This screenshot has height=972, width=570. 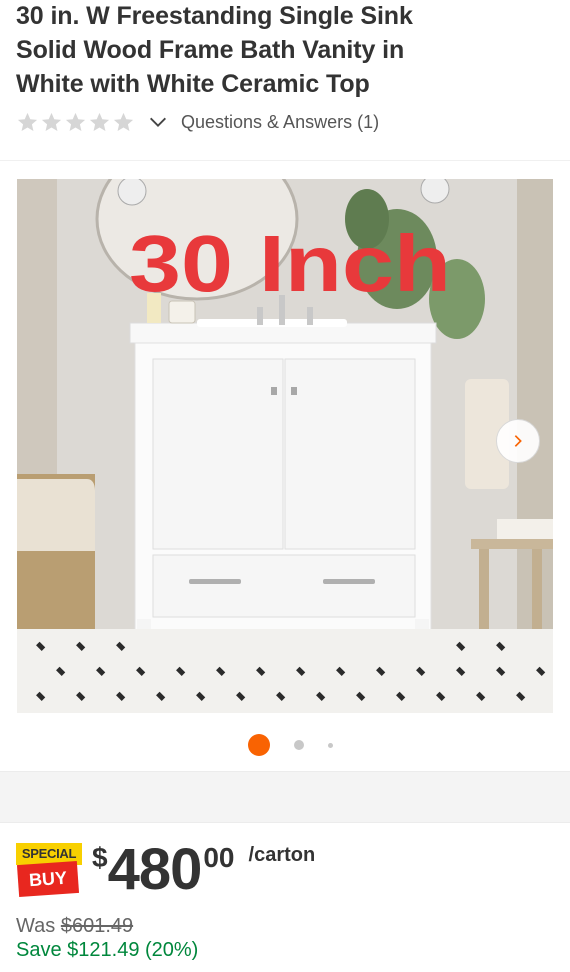 What do you see at coordinates (48, 879) in the screenshot?
I see `badge-bottom-text: BUY` at bounding box center [48, 879].